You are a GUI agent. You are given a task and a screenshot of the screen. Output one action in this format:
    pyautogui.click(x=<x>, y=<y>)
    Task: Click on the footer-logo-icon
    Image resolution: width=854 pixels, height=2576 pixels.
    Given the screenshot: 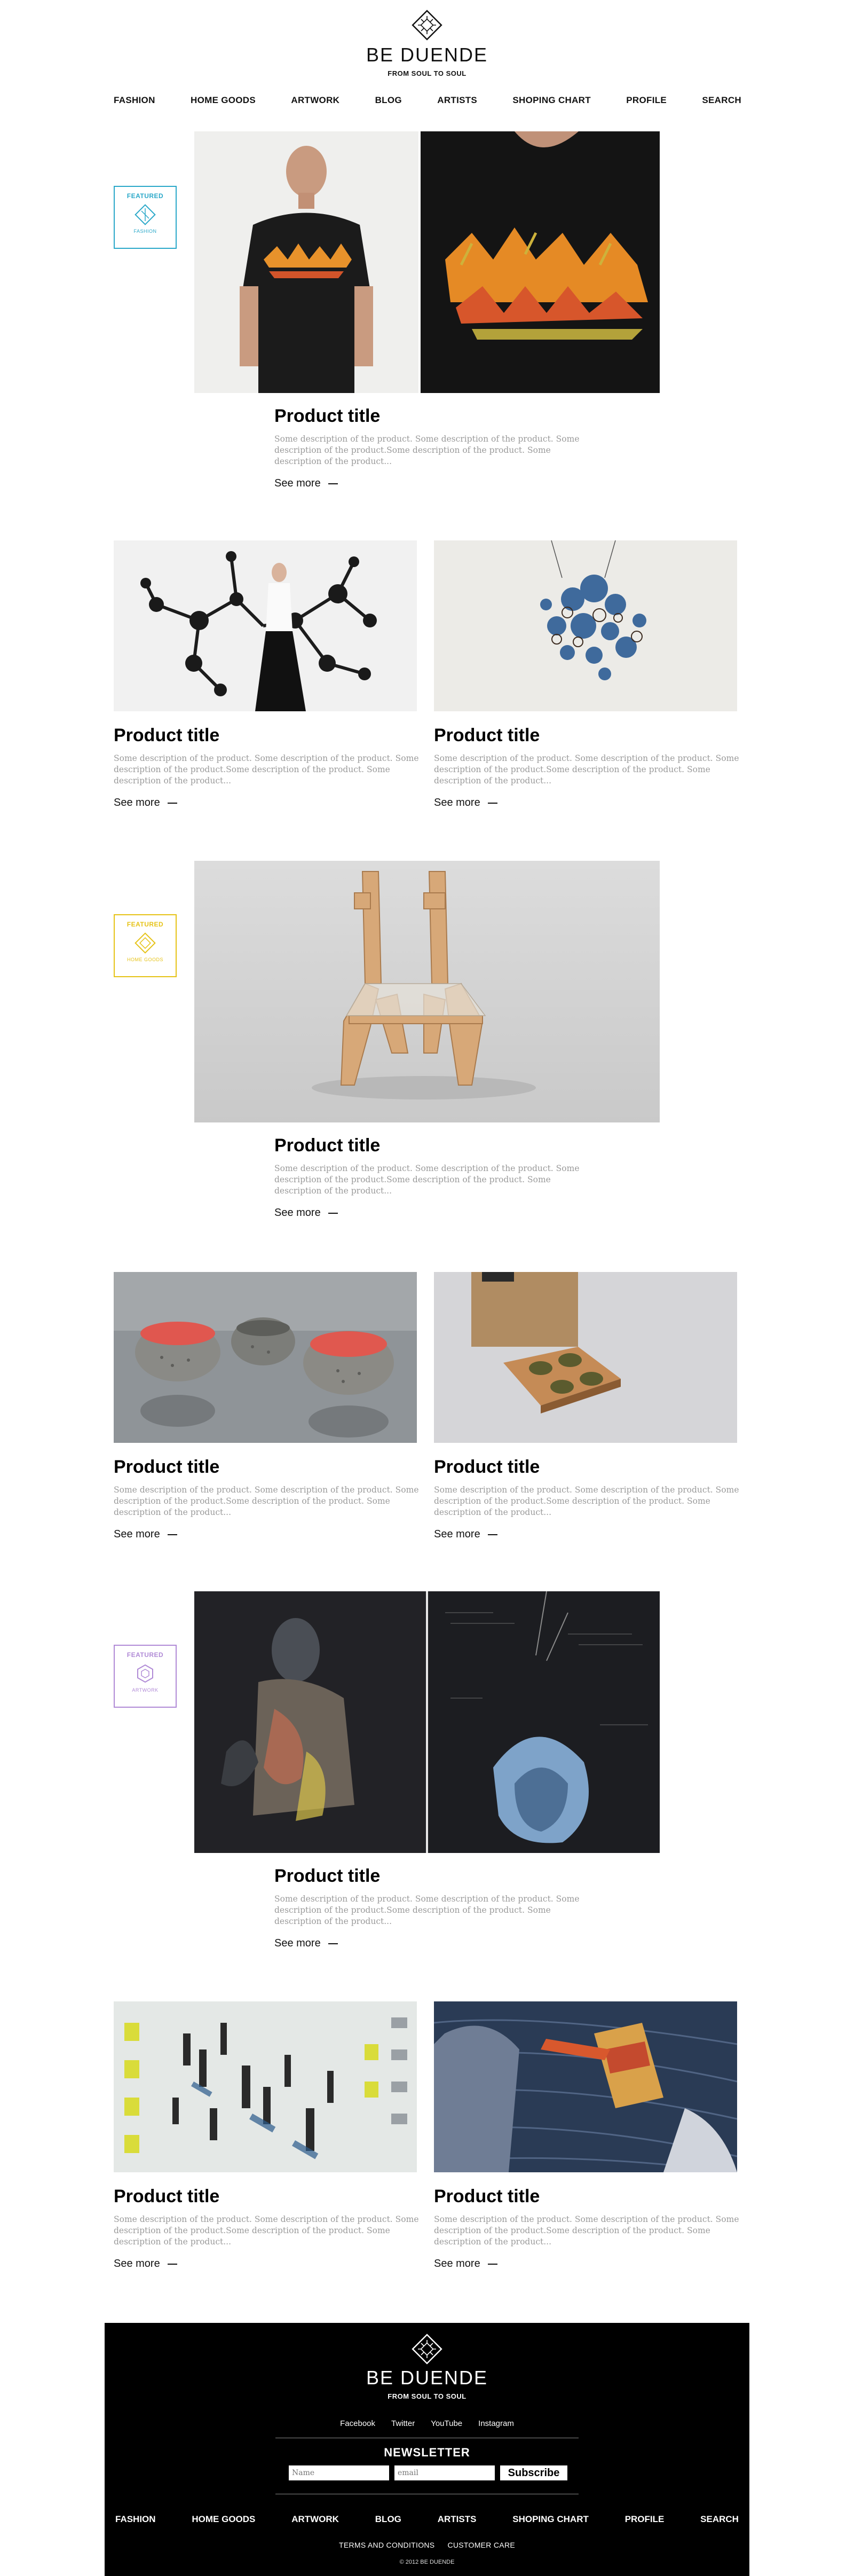 What is the action you would take?
    pyautogui.click(x=427, y=2350)
    